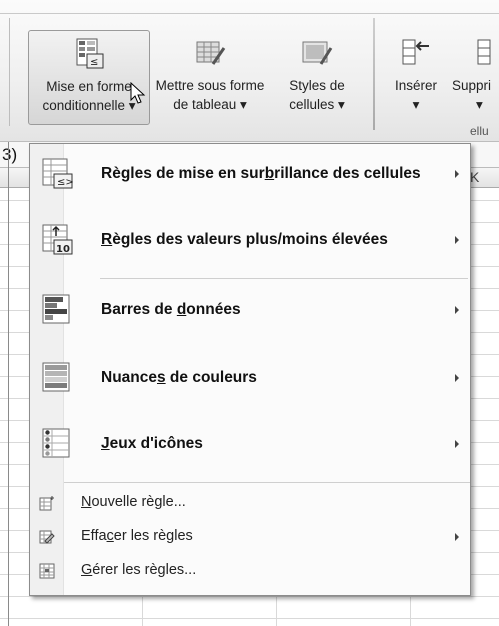 The width and height of the screenshot is (499, 626). What do you see at coordinates (152, 443) in the screenshot?
I see `menu-item-label: Jeux d'icônes` at bounding box center [152, 443].